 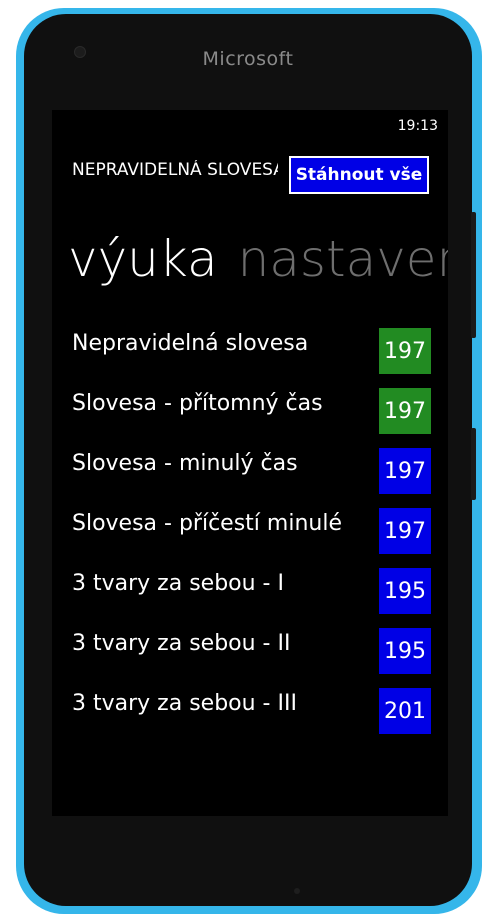 I want to click on list-item: Slovesa - příčestí minulé 197, so click(x=250, y=532).